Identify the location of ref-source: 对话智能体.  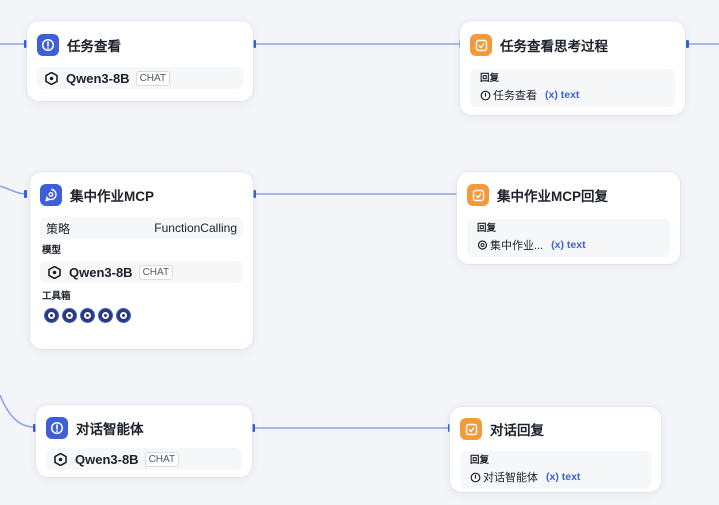
(510, 478).